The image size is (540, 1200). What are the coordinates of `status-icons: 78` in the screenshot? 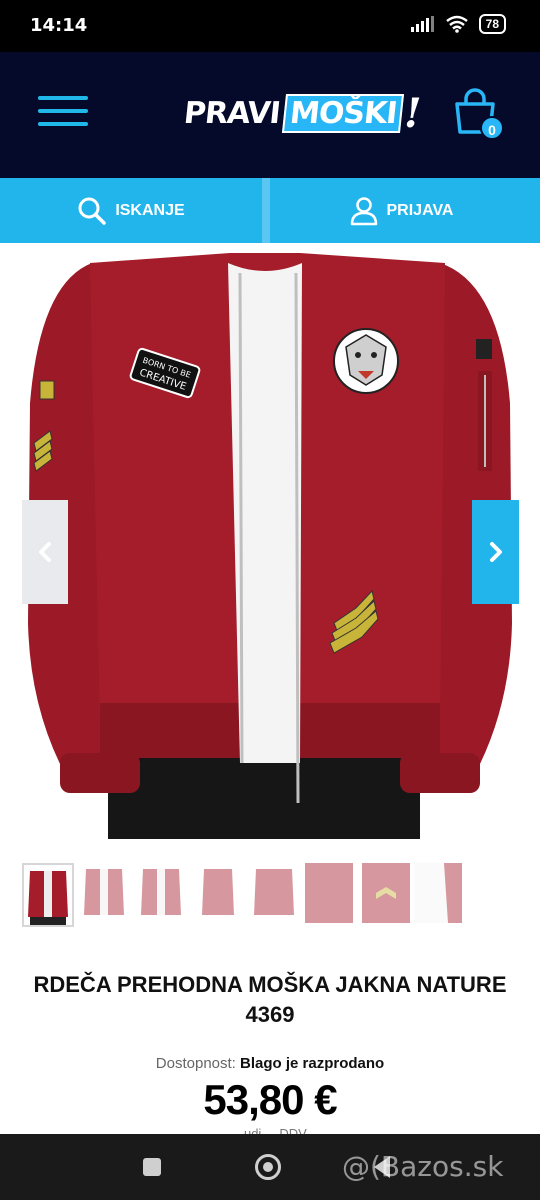 It's located at (458, 24).